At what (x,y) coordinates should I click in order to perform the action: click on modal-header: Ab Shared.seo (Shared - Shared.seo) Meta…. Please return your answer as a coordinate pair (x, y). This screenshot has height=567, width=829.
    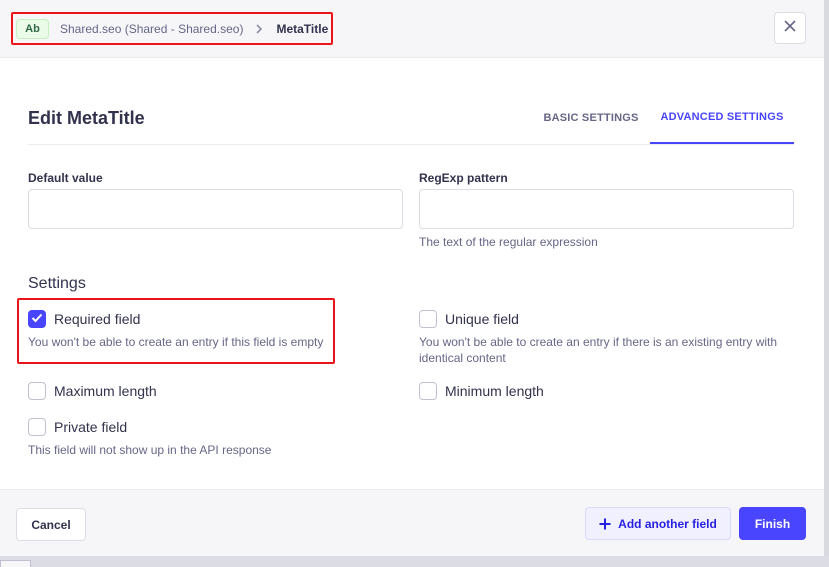
    Looking at the image, I should click on (412, 29).